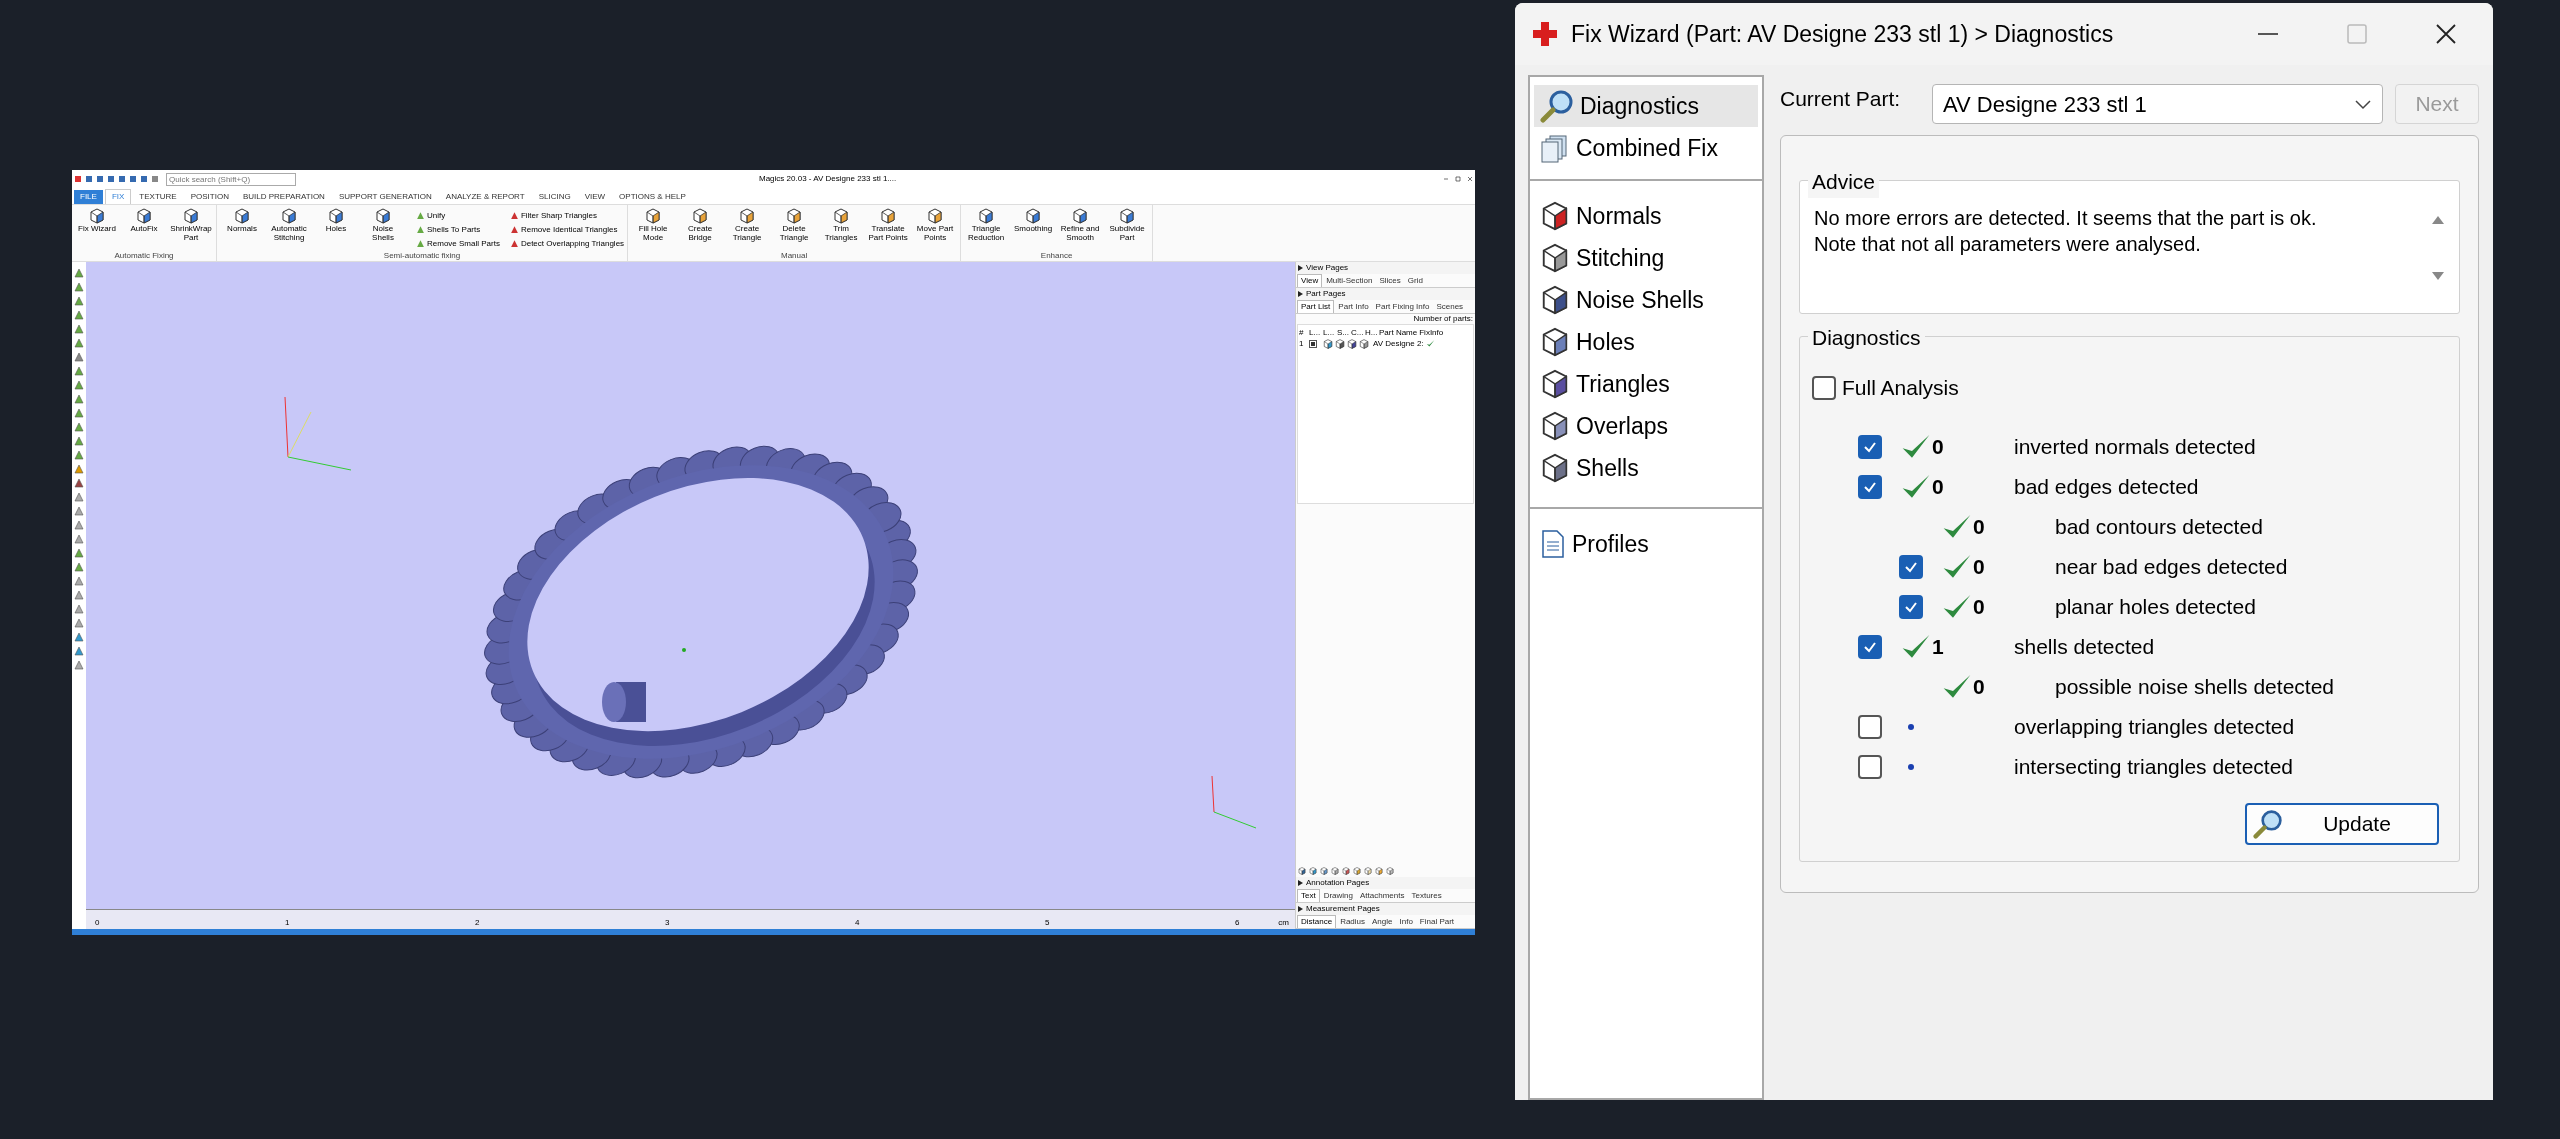  Describe the element at coordinates (1450, 307) in the screenshot. I see `panel-tab: Scenes` at that location.